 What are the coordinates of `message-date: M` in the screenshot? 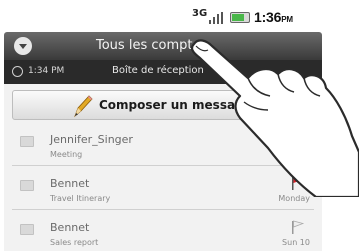 It's located at (306, 154).